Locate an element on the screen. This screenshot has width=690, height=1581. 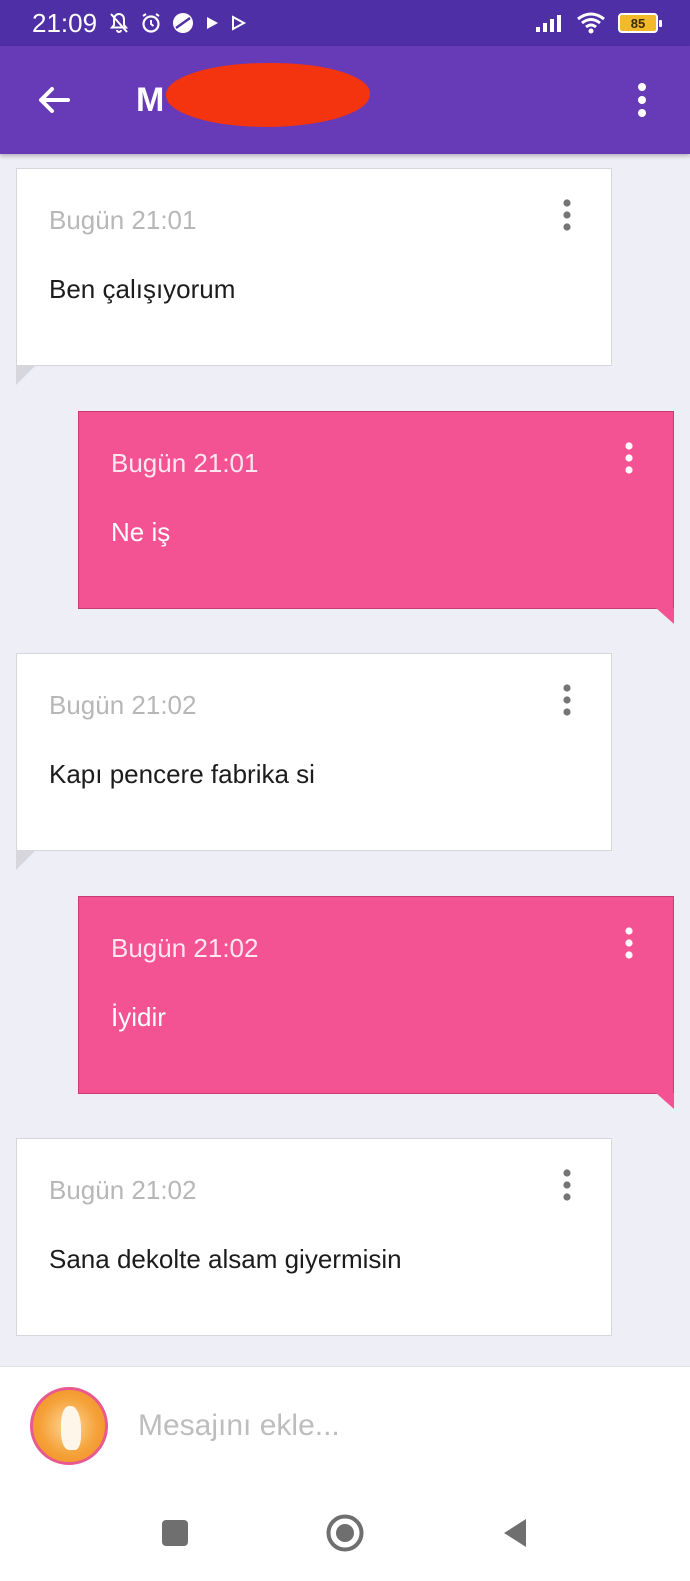
back-button is located at coordinates (54, 100).